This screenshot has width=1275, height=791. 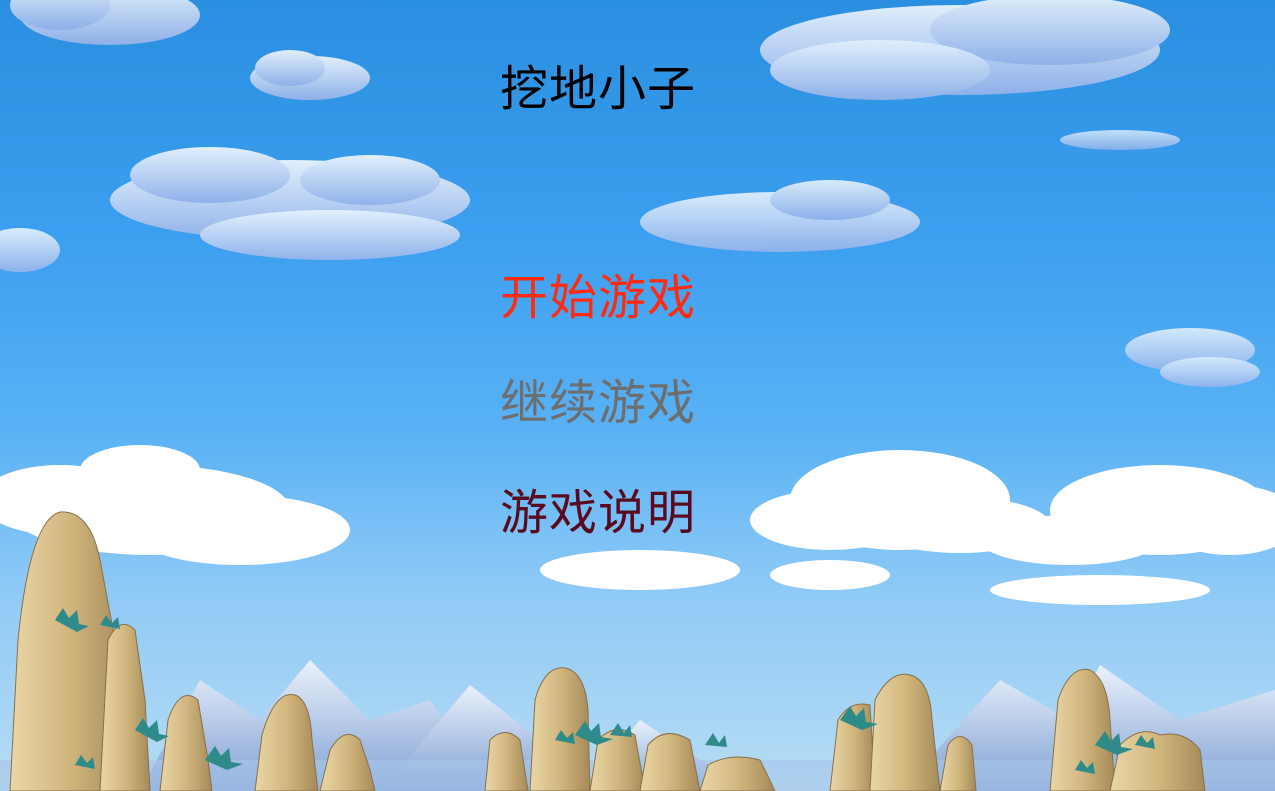 What do you see at coordinates (620, 298) in the screenshot?
I see `start-game-button: 开始游戏` at bounding box center [620, 298].